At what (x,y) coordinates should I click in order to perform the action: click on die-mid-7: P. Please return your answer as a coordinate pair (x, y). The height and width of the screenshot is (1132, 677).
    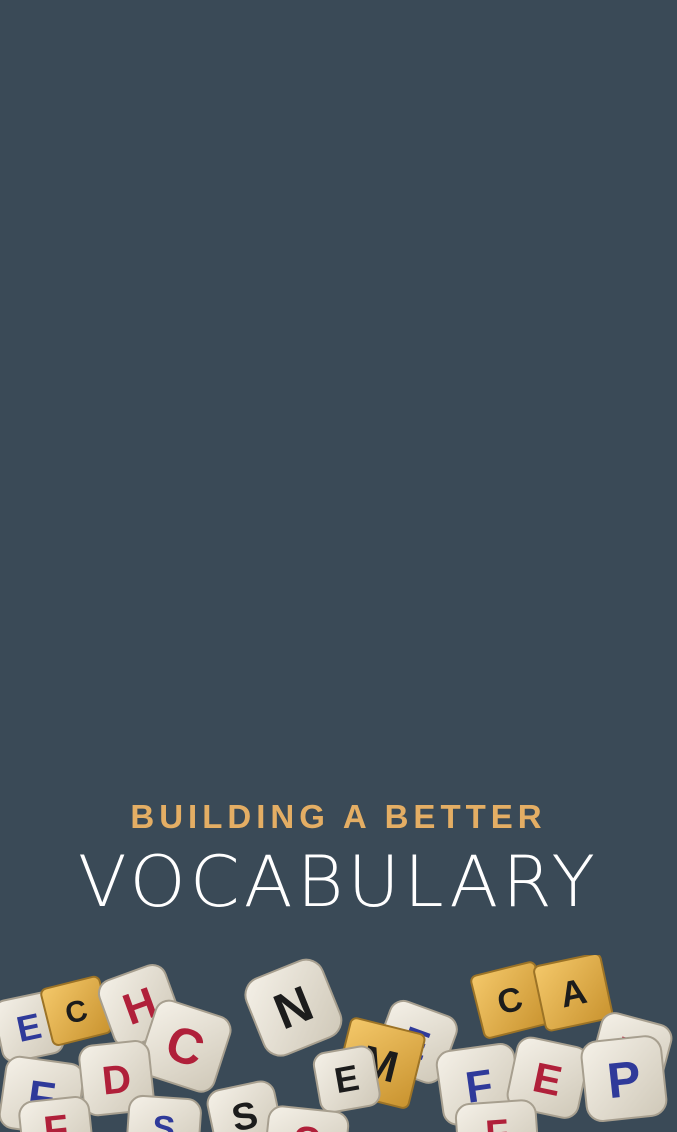
    Looking at the image, I should click on (624, 1078).